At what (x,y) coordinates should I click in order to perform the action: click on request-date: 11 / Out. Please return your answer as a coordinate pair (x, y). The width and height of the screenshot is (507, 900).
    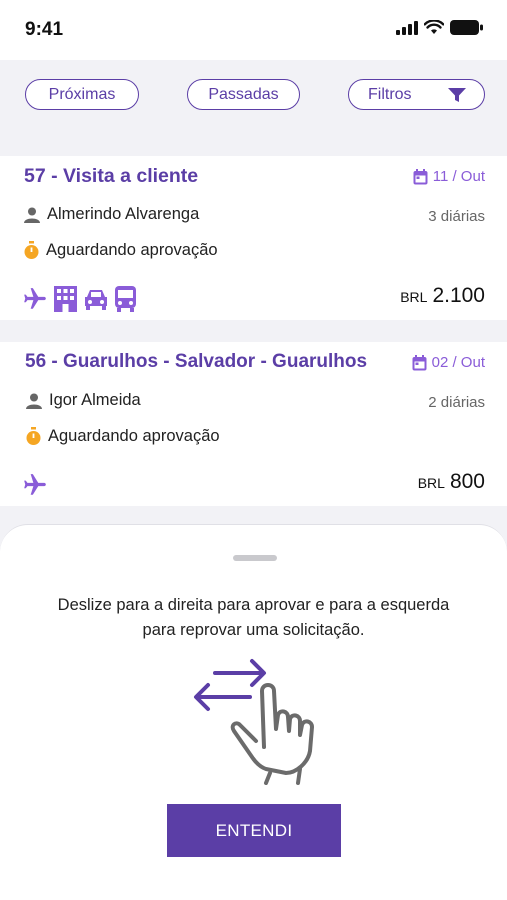
    Looking at the image, I should click on (449, 176).